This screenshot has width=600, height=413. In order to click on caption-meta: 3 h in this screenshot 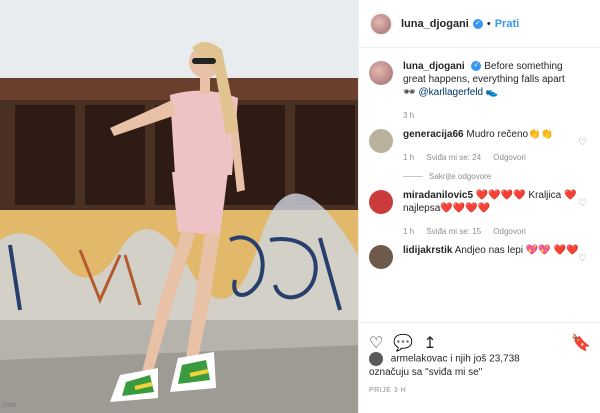, I will do `click(491, 115)`.